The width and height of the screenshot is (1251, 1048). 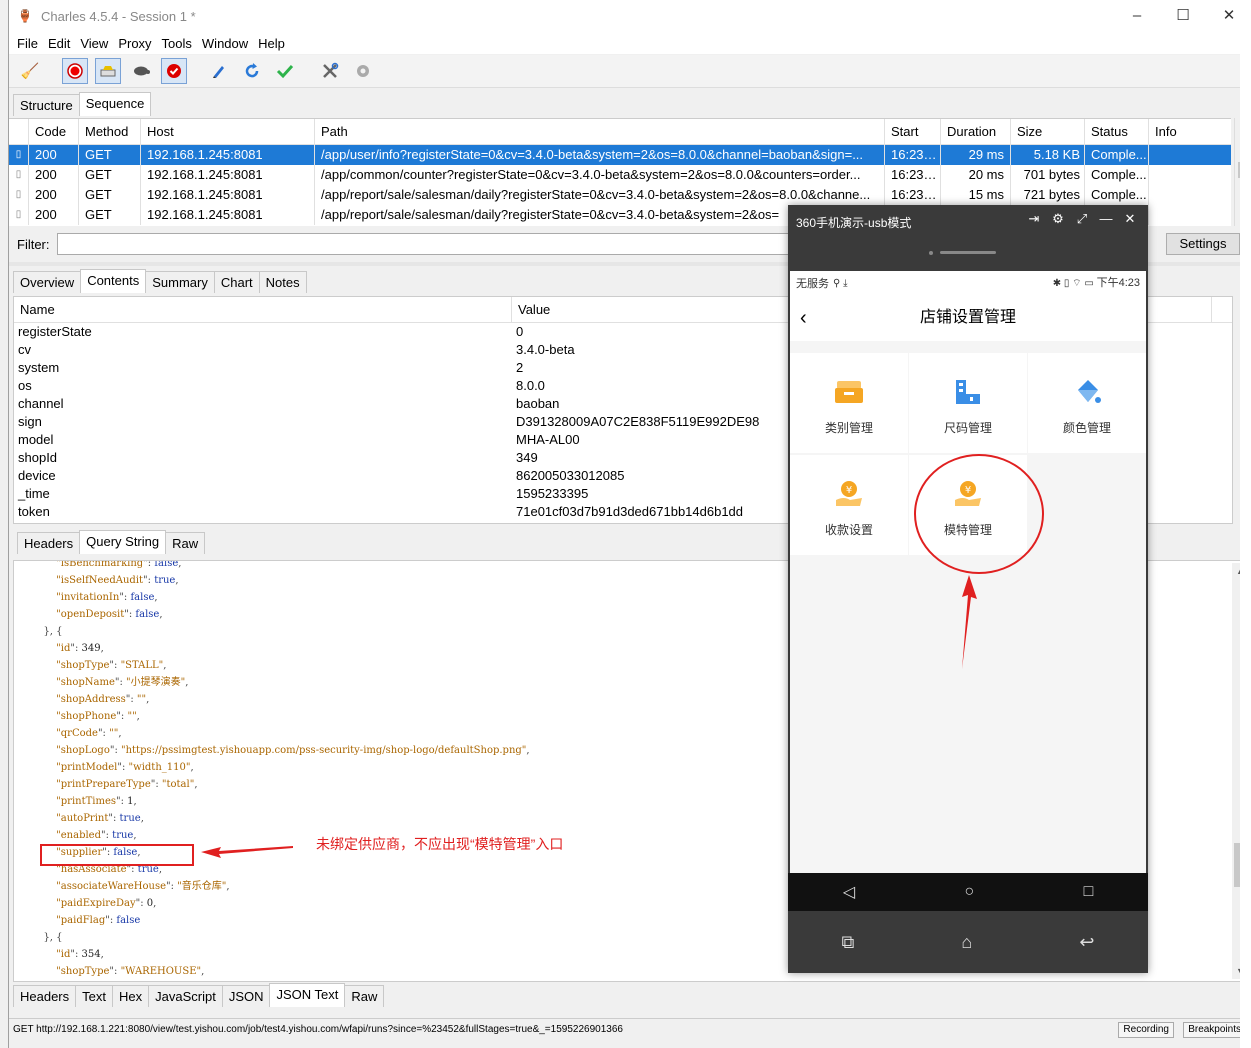 I want to click on grid-item-size: 尺码管理, so click(x=968, y=403).